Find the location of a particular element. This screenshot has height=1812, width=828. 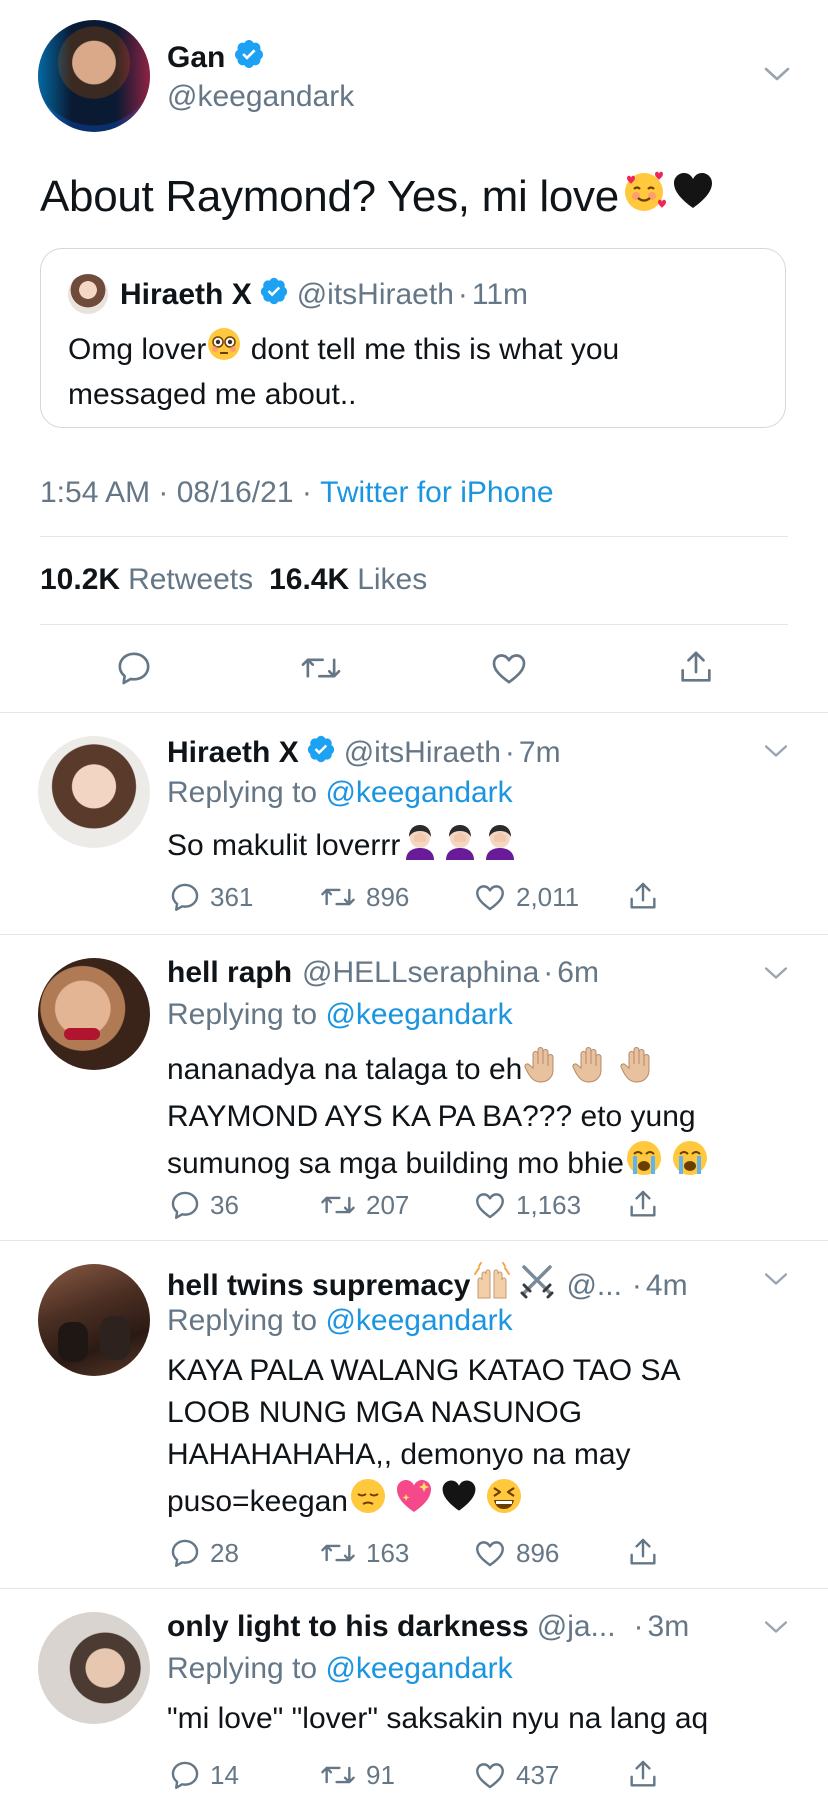

reply-count: 36 is located at coordinates (224, 1204).